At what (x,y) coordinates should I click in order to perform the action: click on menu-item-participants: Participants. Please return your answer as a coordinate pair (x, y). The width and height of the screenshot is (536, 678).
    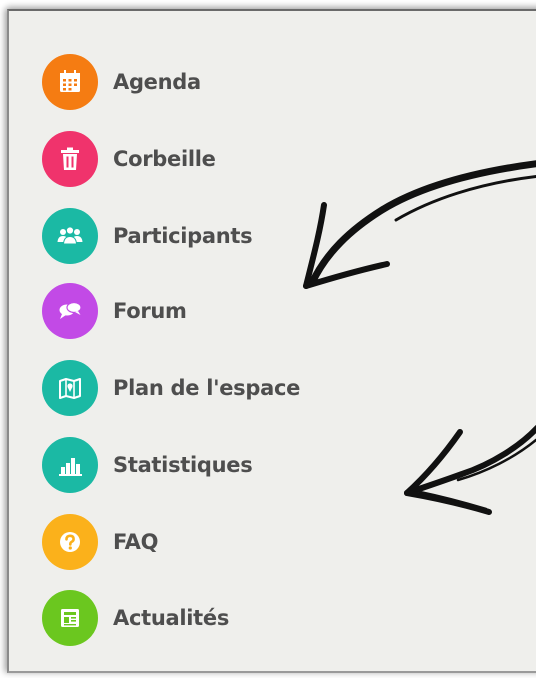
    Looking at the image, I should click on (202, 236).